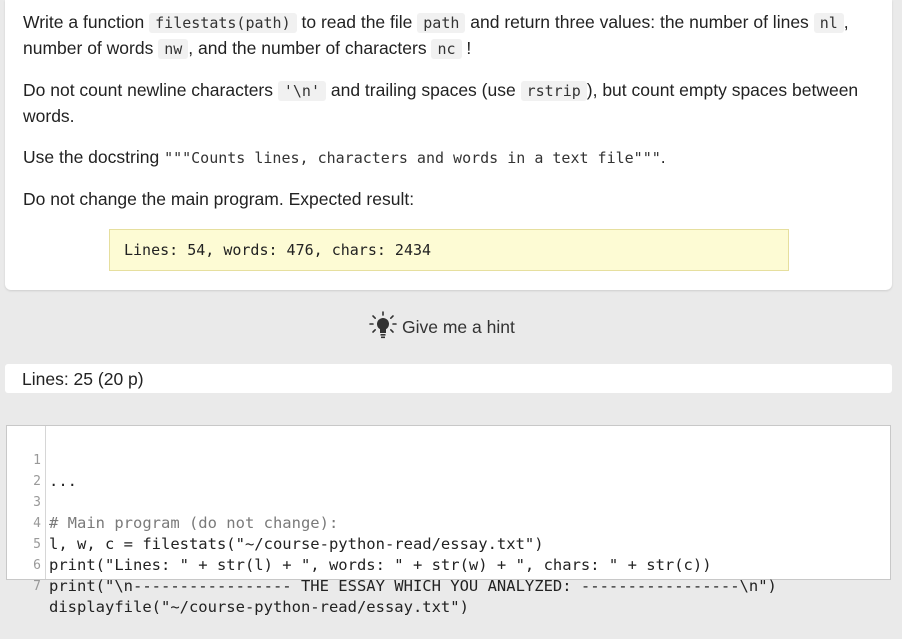  Describe the element at coordinates (301, 91) in the screenshot. I see `code-newline: '\n'` at that location.